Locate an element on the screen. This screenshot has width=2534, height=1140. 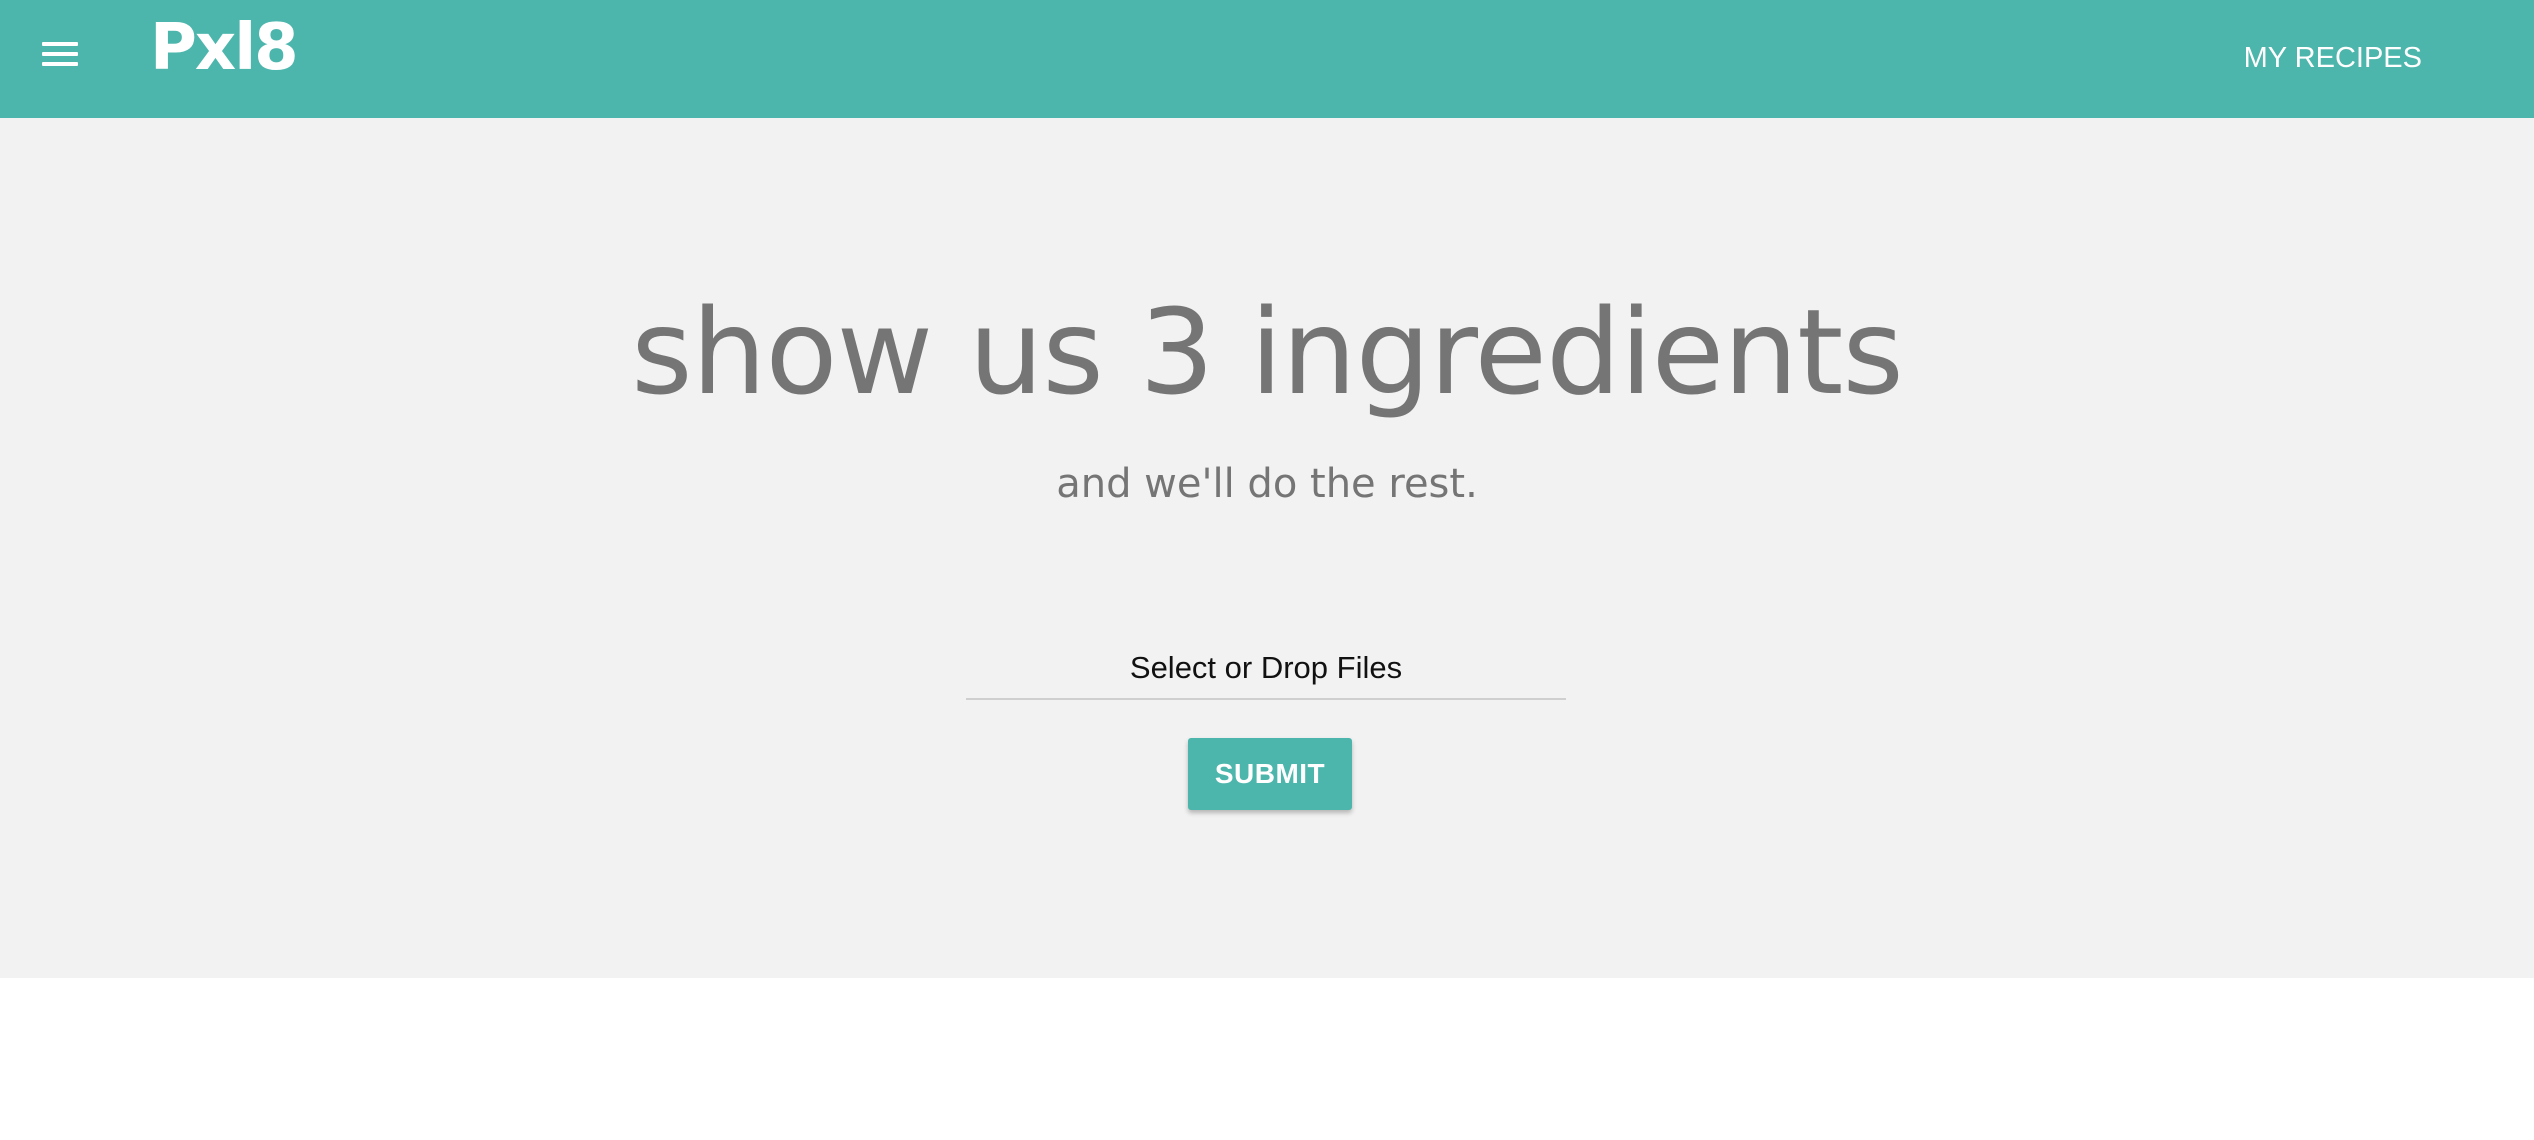
hamburger-menu-icon is located at coordinates (61, 54).